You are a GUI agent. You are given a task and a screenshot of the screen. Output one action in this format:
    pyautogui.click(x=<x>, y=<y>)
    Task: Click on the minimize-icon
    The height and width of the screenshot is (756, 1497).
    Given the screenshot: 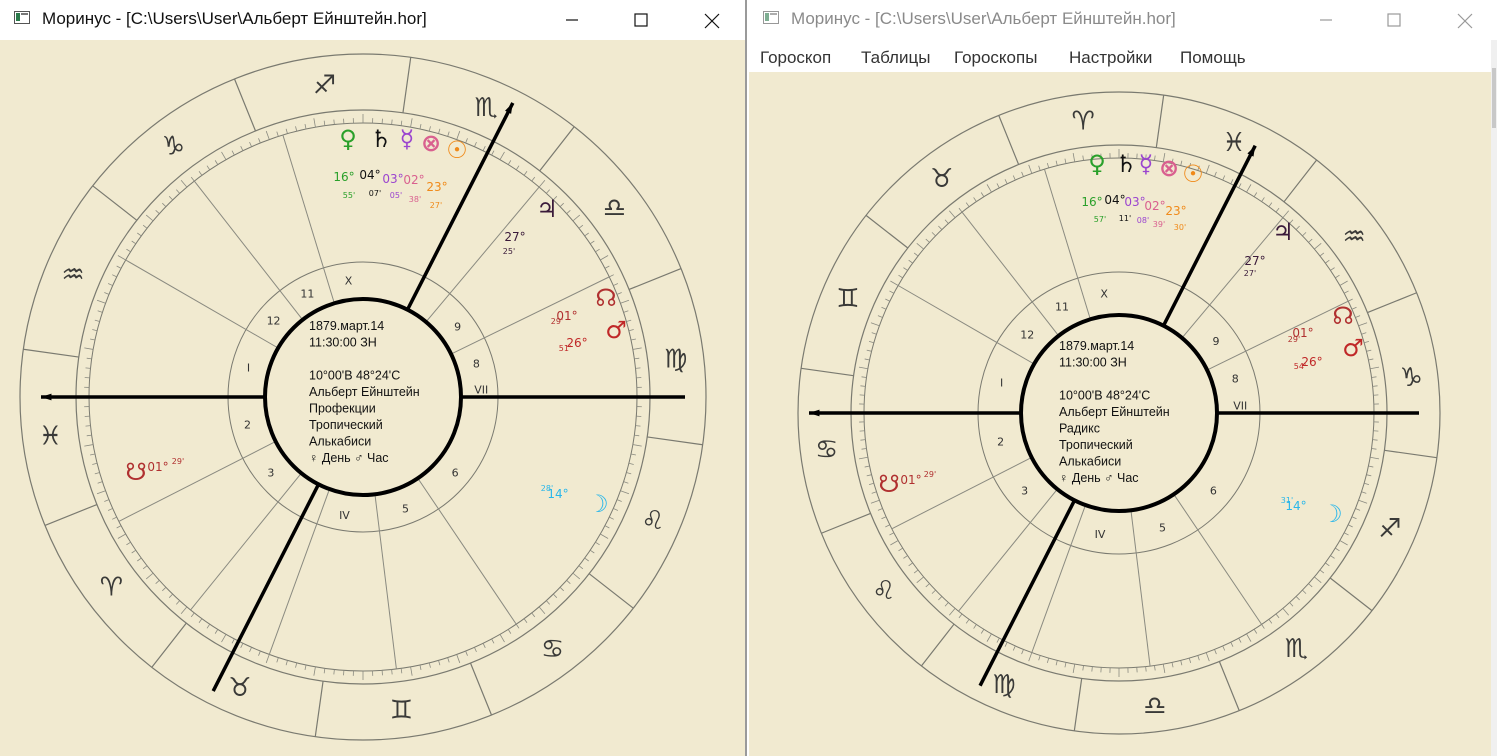 What is the action you would take?
    pyautogui.click(x=1326, y=20)
    